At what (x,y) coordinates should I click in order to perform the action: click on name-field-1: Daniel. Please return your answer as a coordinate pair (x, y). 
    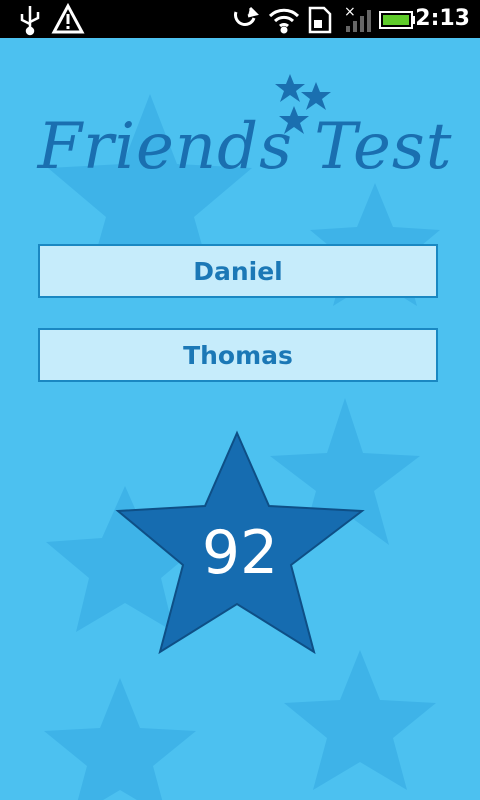
    Looking at the image, I should click on (238, 271).